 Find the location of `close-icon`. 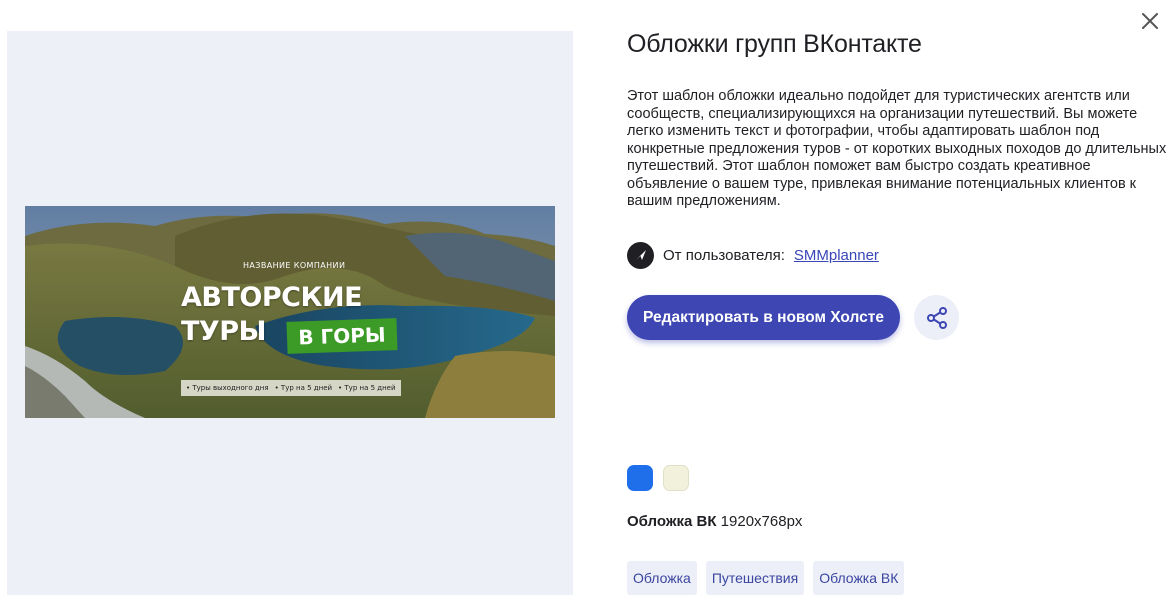

close-icon is located at coordinates (1150, 21).